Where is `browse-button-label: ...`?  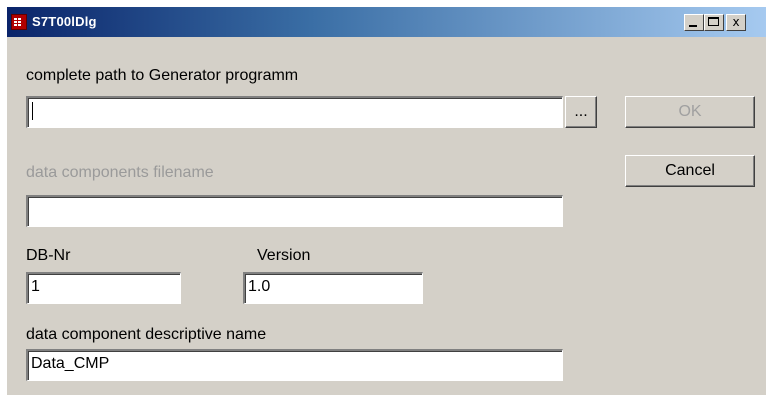 browse-button-label: ... is located at coordinates (581, 111).